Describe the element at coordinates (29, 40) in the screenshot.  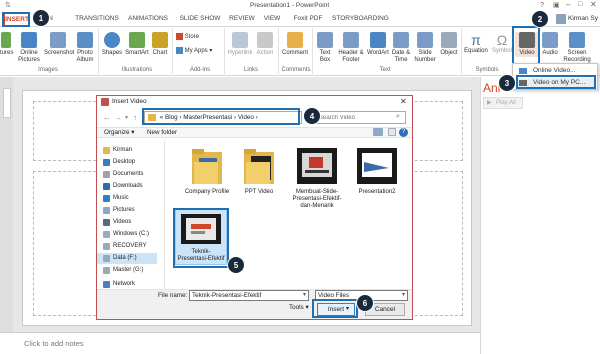
I see `online-pictures-icon` at that location.